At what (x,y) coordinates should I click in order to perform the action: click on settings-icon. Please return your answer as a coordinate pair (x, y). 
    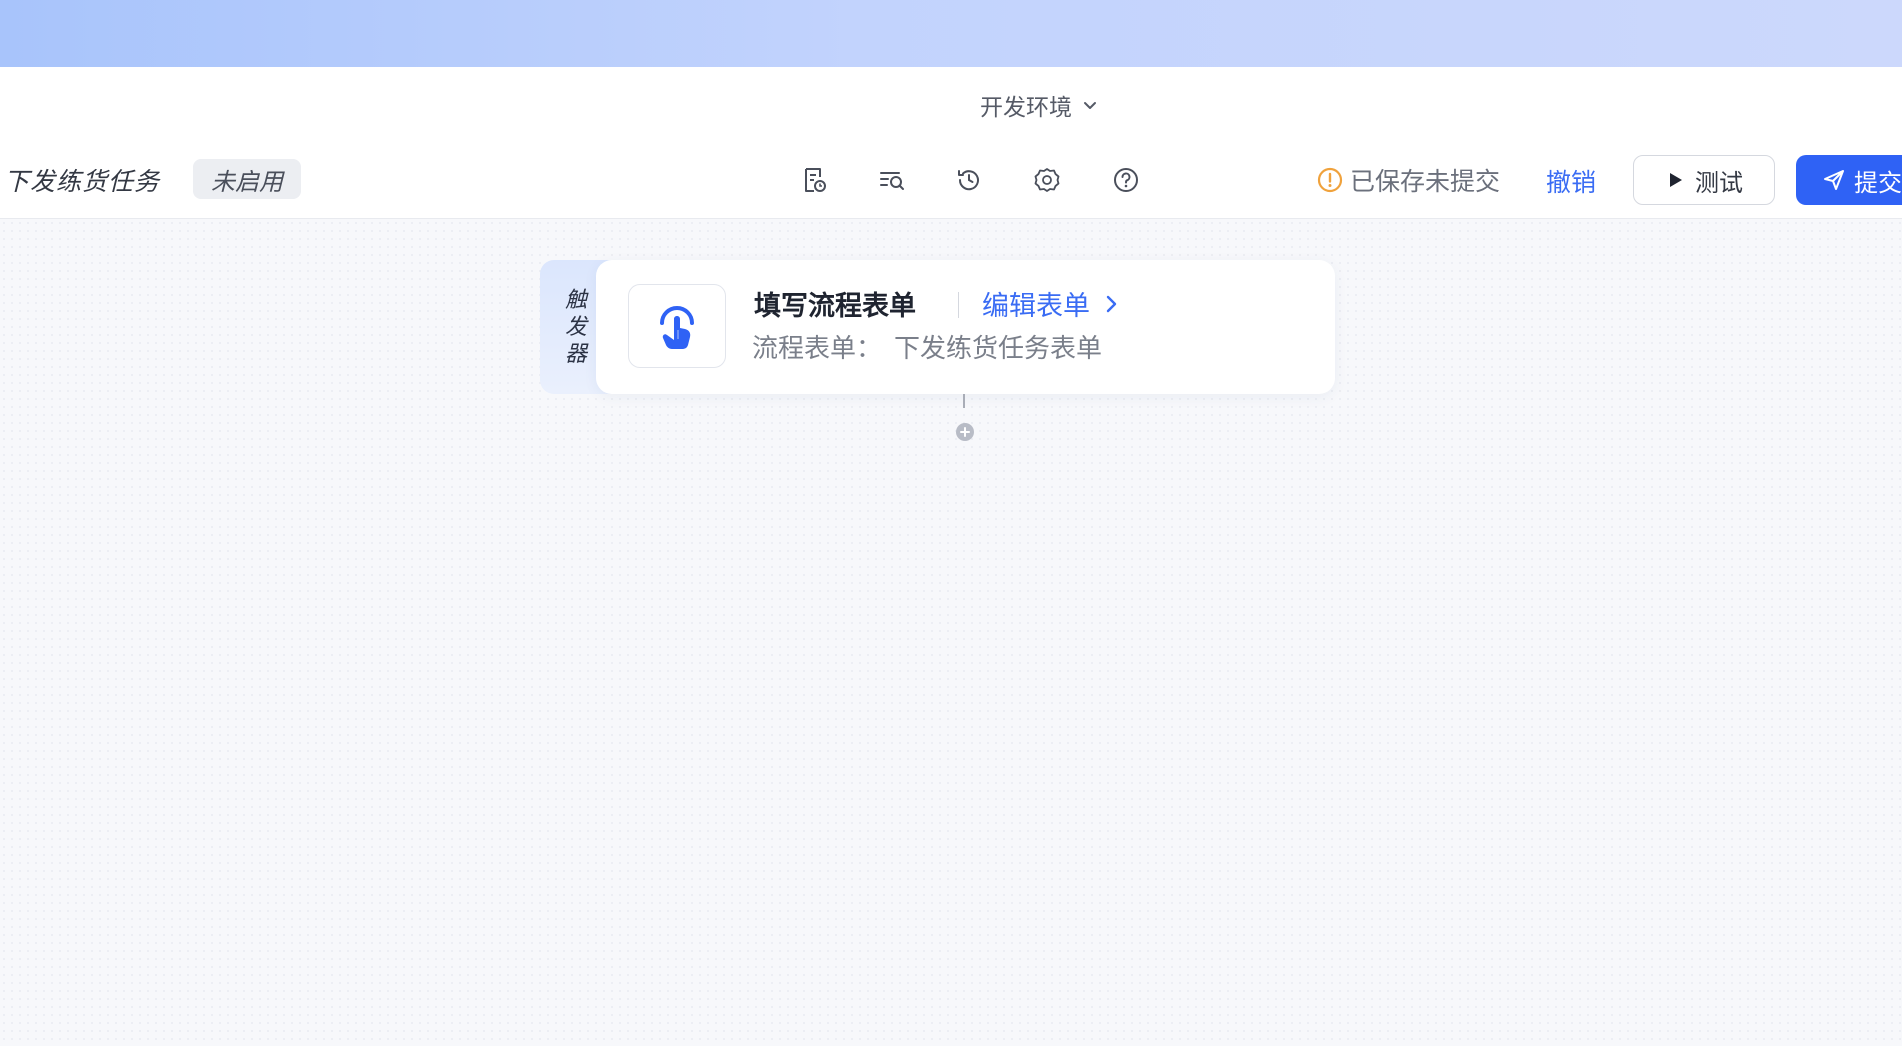
    Looking at the image, I should click on (1047, 180).